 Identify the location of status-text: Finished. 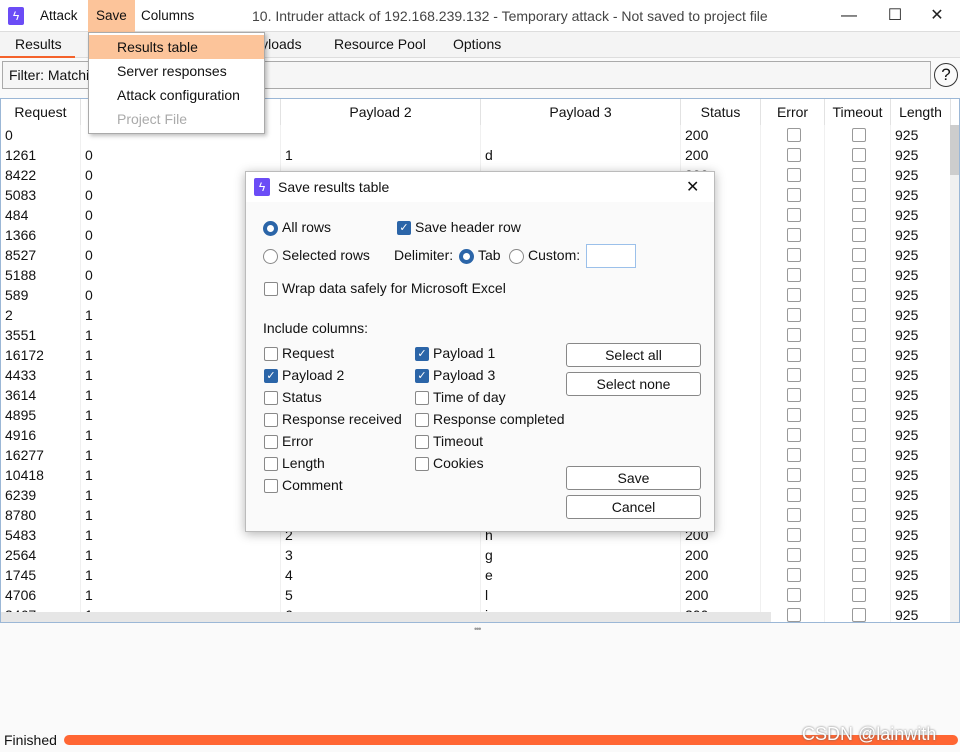
(30, 740).